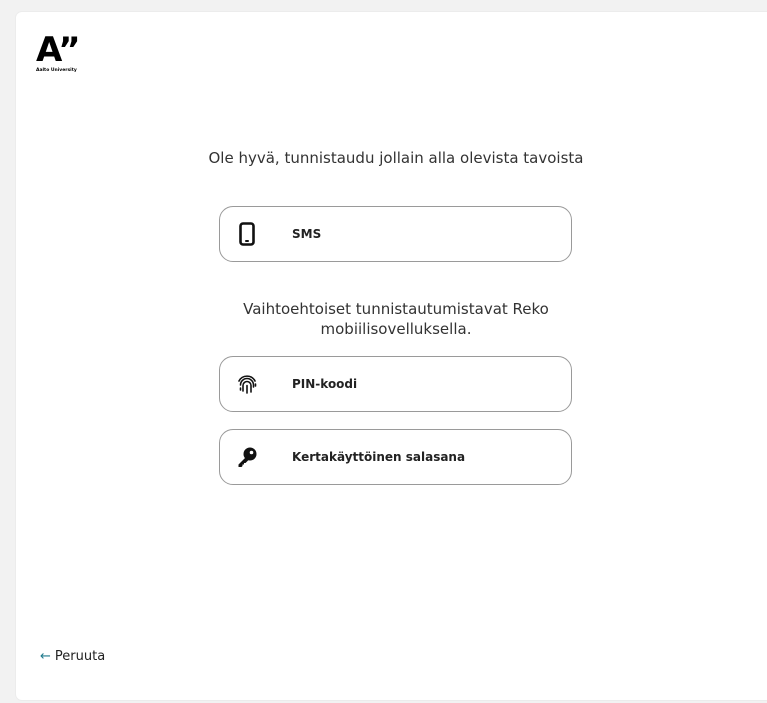 Image resolution: width=767 pixels, height=703 pixels. Describe the element at coordinates (379, 457) in the screenshot. I see `one-time-password-method-label: Kertakäyttöinen salasana` at that location.